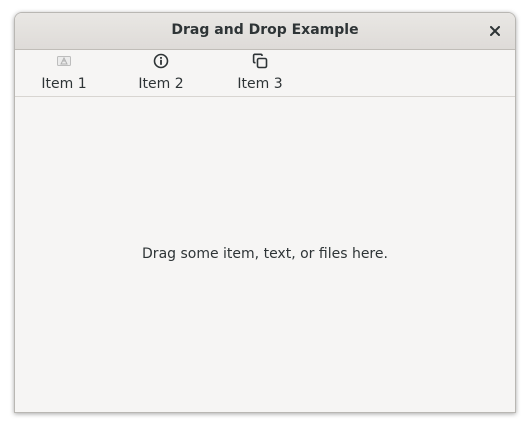 The height and width of the screenshot is (429, 528). What do you see at coordinates (260, 73) in the screenshot?
I see `toolbar-item-3: Item 3` at bounding box center [260, 73].